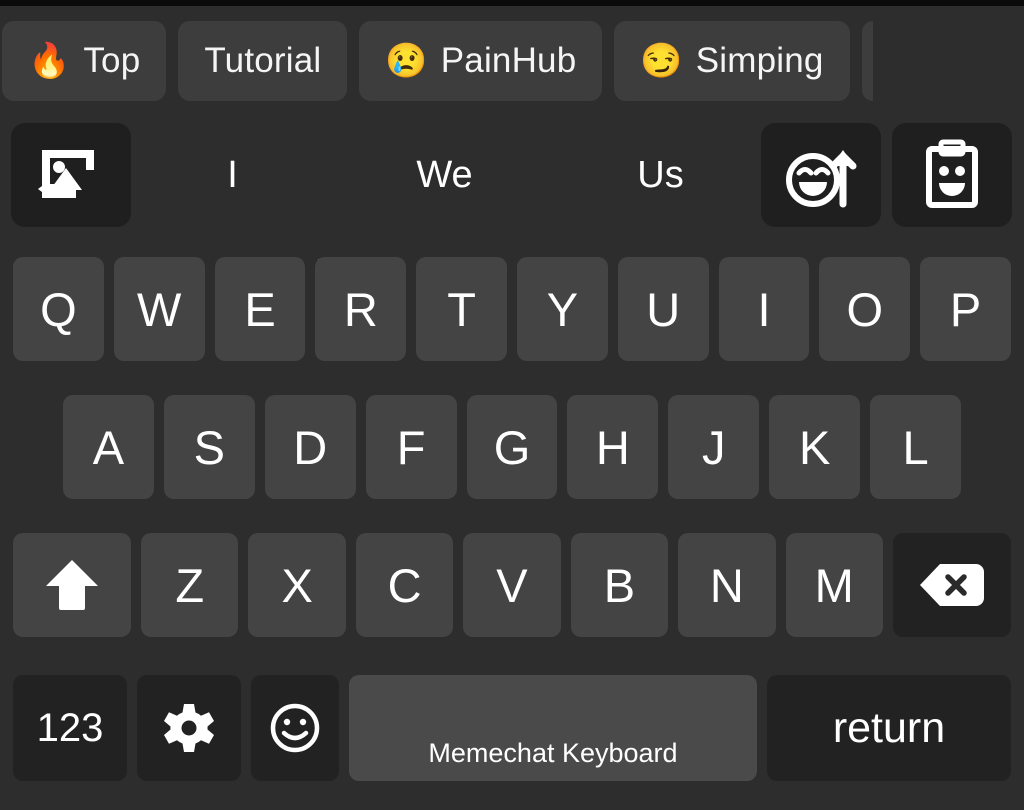  Describe the element at coordinates (821, 179) in the screenshot. I see `meme-share-icon` at that location.